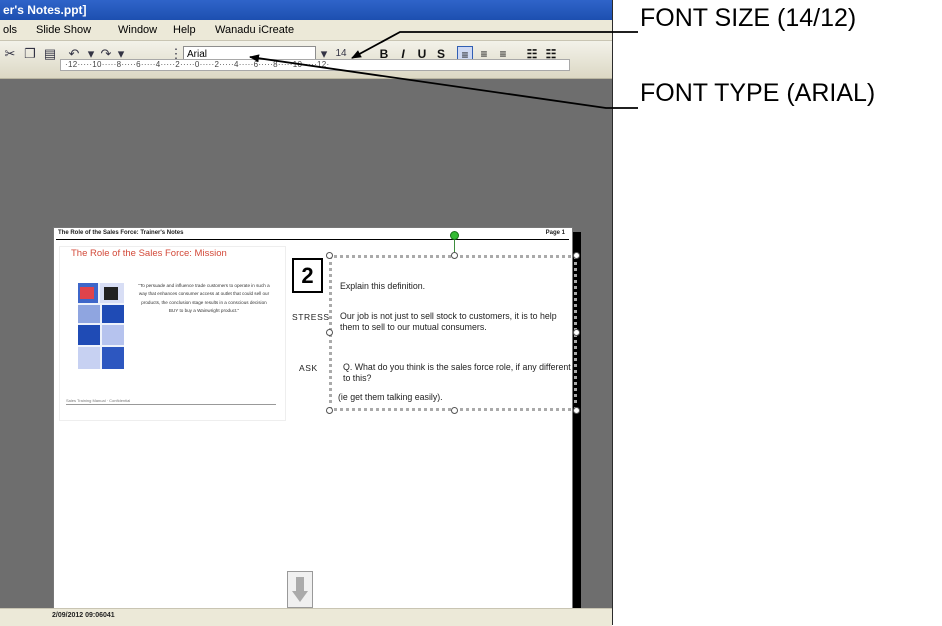  Describe the element at coordinates (748, 18) in the screenshot. I see `font-size-callout: FONT SIZE (14/12)` at that location.